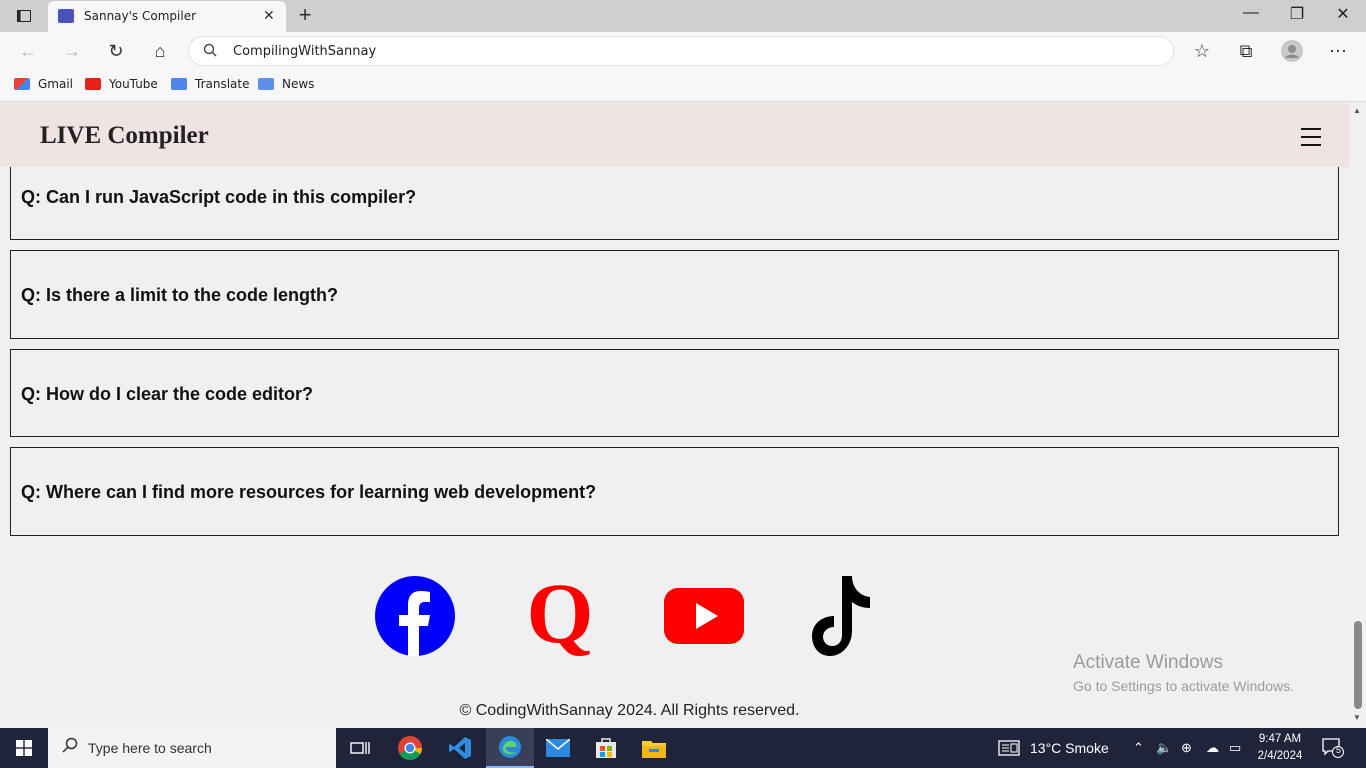  What do you see at coordinates (674, 135) in the screenshot?
I see `site-header: LIVE Compiler` at bounding box center [674, 135].